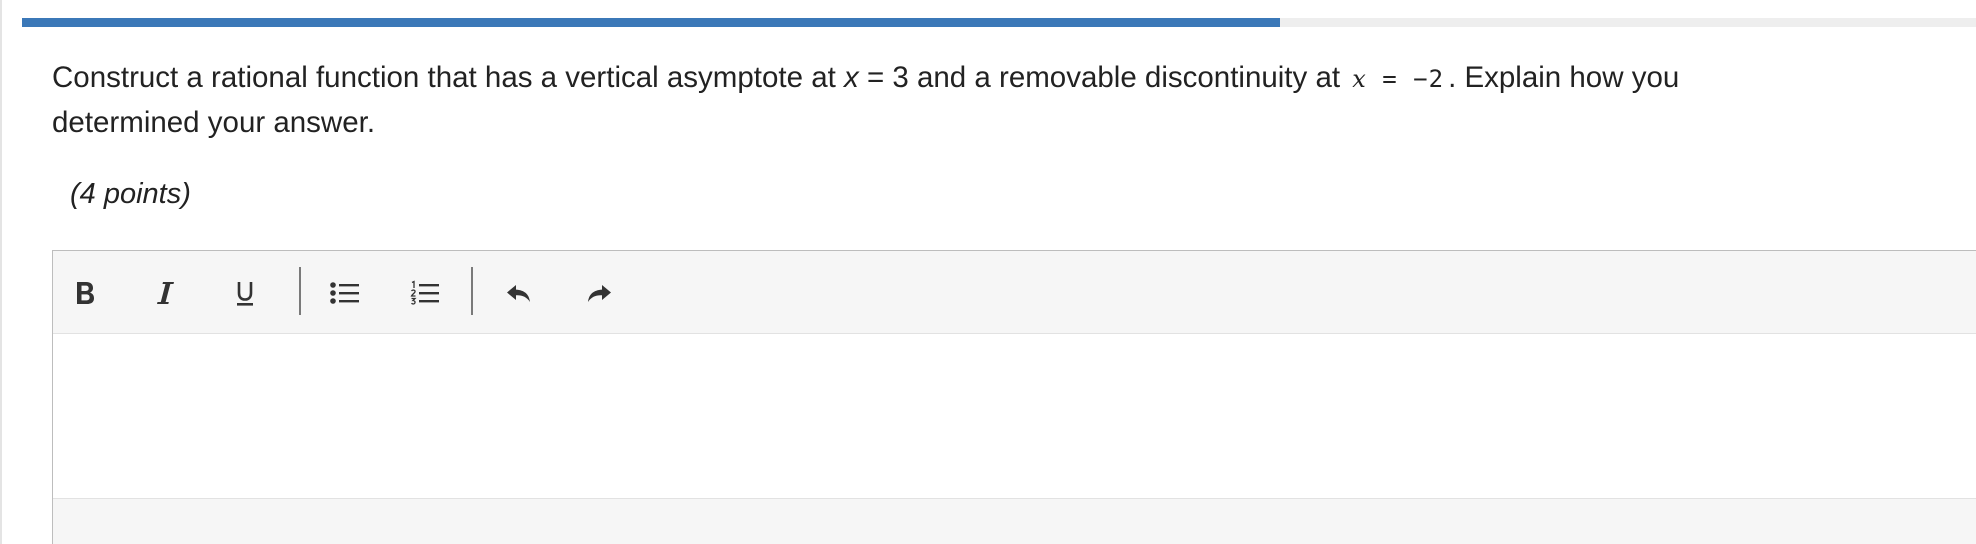 The width and height of the screenshot is (1976, 544). What do you see at coordinates (651, 22) in the screenshot?
I see `progress-bar-fill` at bounding box center [651, 22].